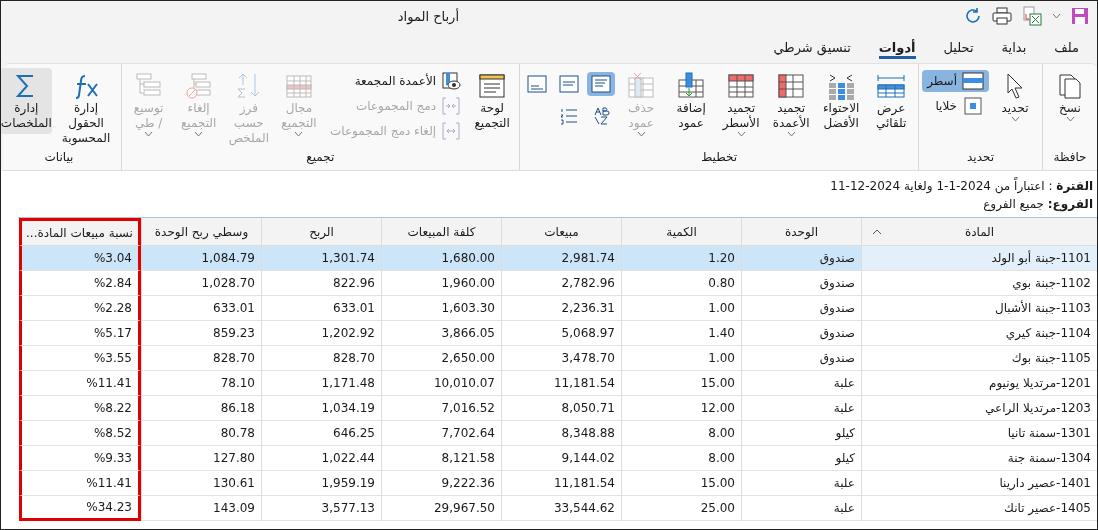 Image resolution: width=1098 pixels, height=530 pixels. Describe the element at coordinates (1070, 96) in the screenshot. I see `ribbon-button: نسخ` at that location.